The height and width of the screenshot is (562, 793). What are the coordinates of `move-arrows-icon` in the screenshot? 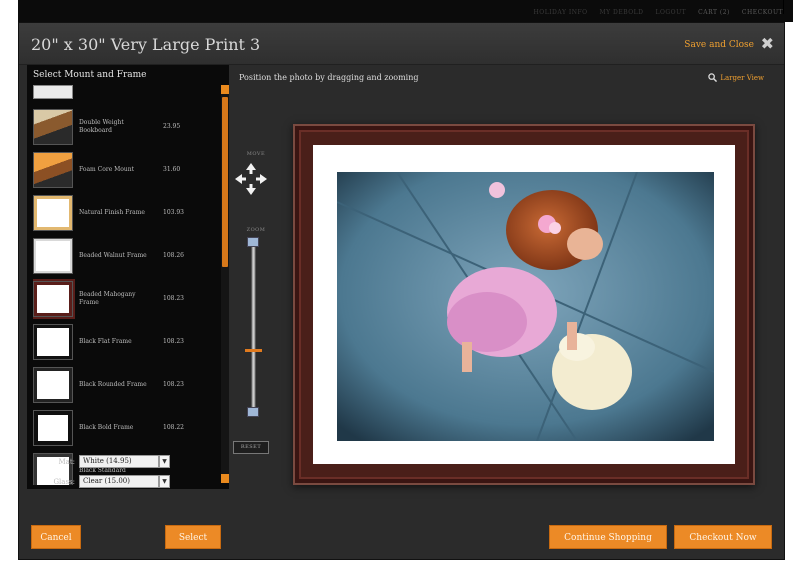 It's located at (251, 179).